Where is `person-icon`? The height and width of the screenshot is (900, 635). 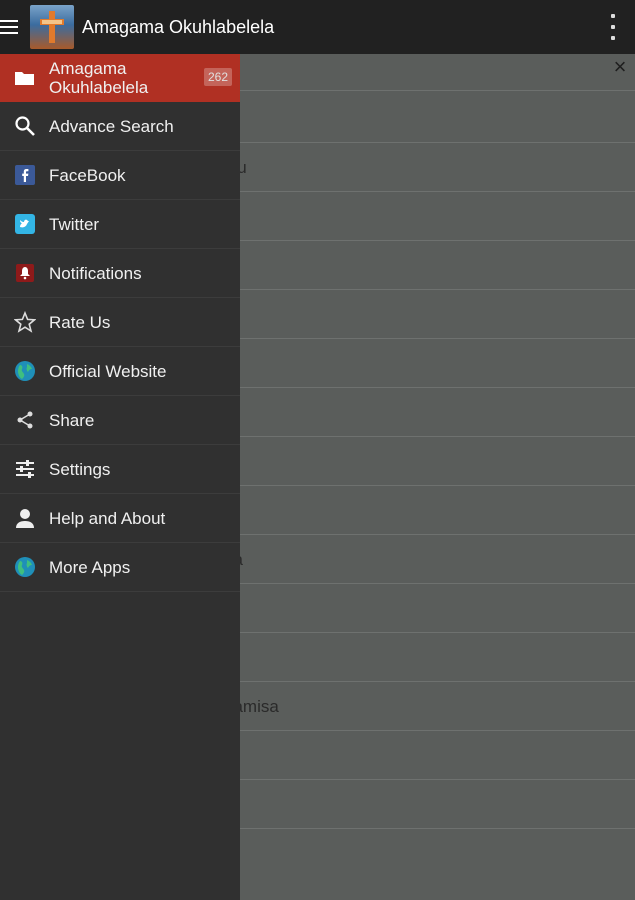 person-icon is located at coordinates (25, 518).